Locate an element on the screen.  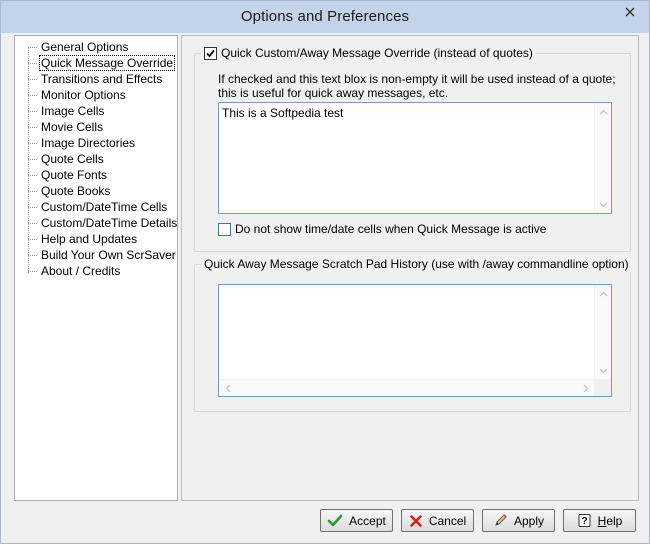
apply-label: Apply is located at coordinates (529, 520).